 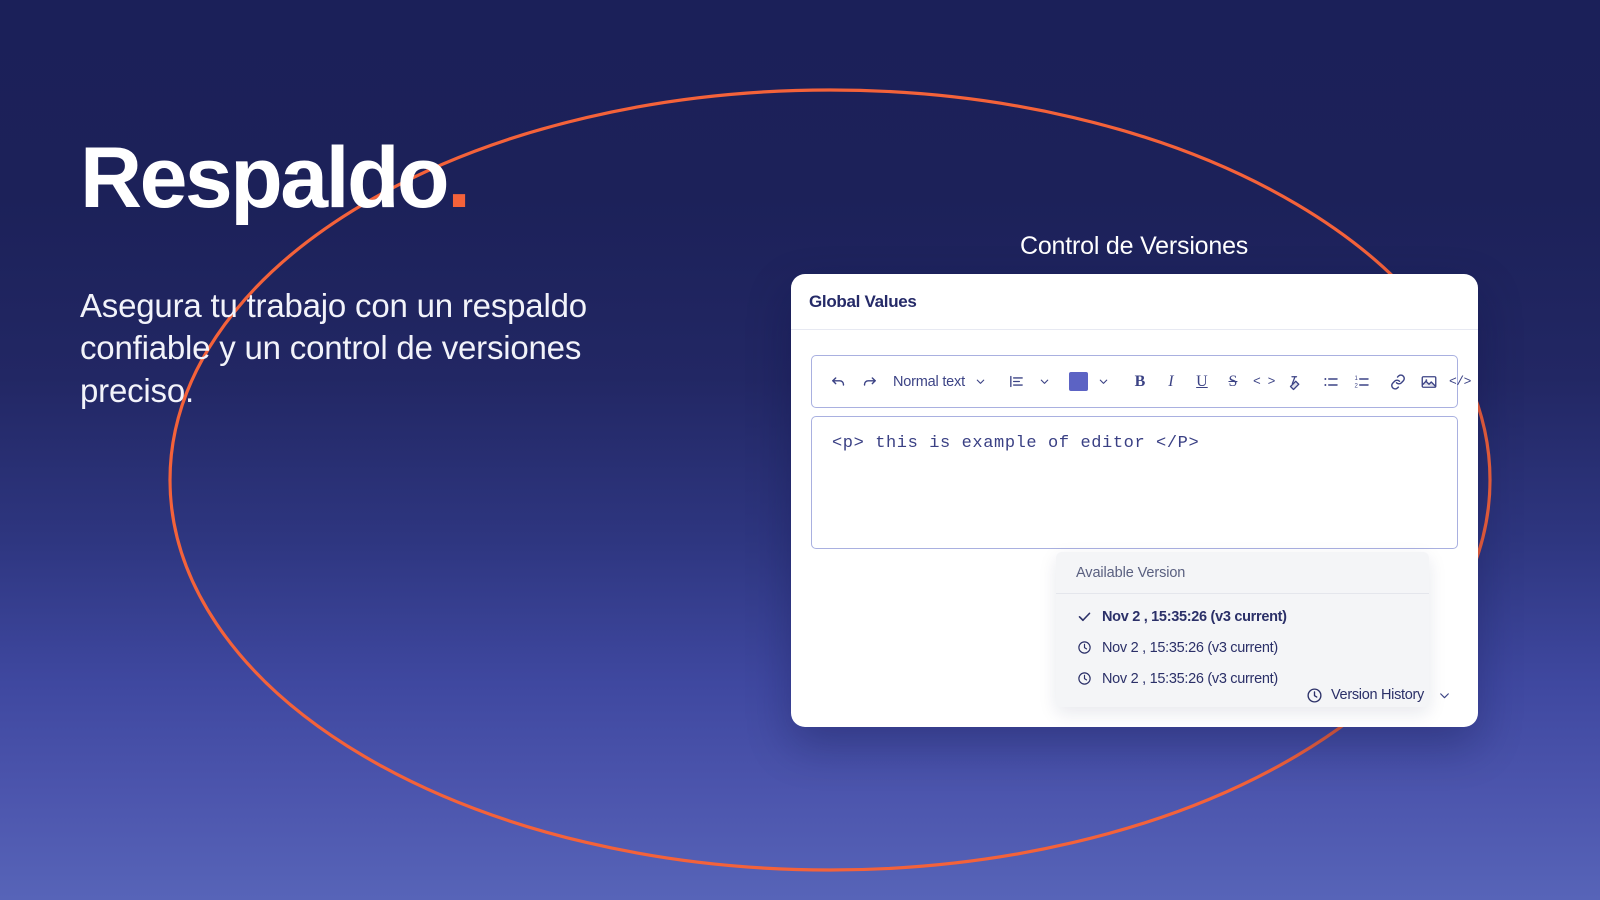 I want to click on check-icon, so click(x=1084, y=616).